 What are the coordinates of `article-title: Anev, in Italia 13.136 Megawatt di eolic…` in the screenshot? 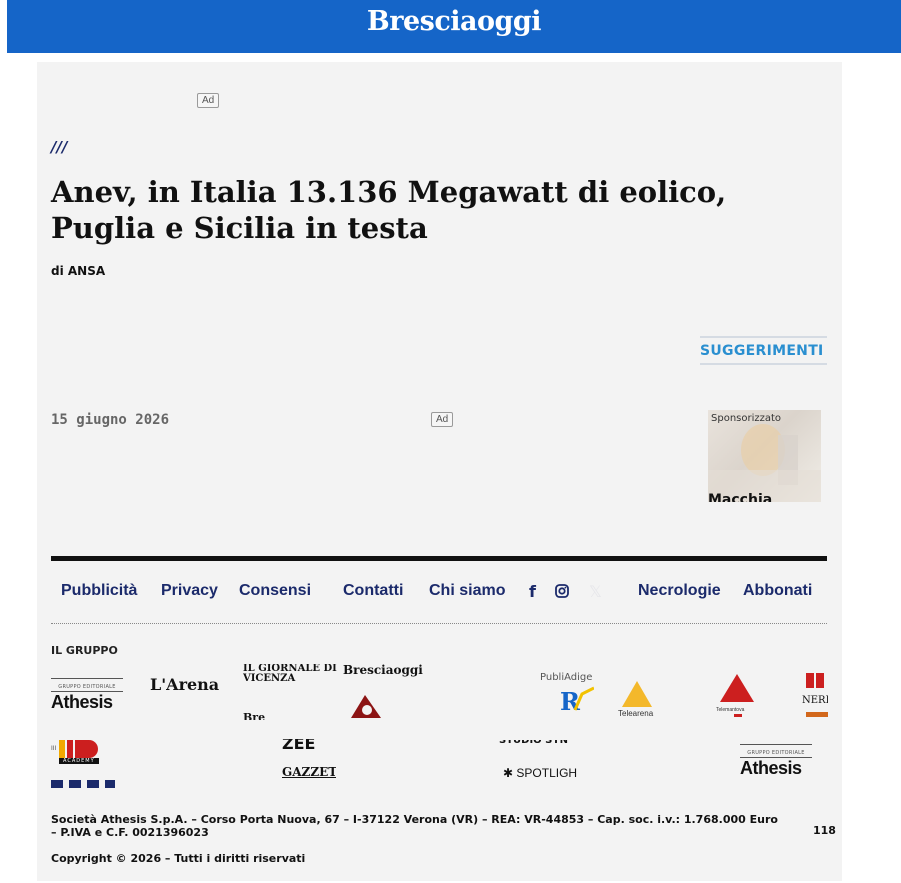 It's located at (389, 210).